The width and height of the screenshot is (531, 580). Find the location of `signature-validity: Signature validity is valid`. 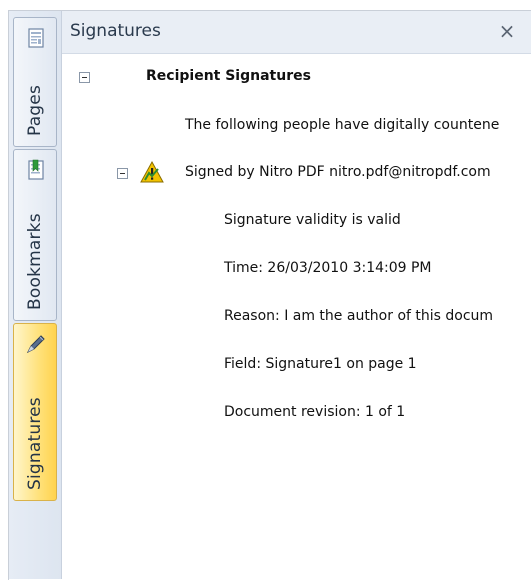

signature-validity: Signature validity is valid is located at coordinates (312, 220).